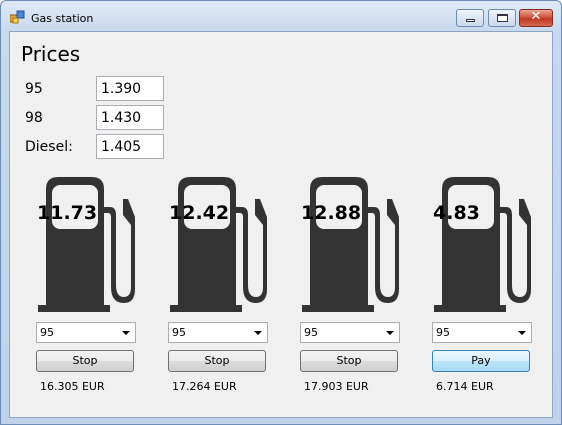  I want to click on pay-button: Pay, so click(481, 361).